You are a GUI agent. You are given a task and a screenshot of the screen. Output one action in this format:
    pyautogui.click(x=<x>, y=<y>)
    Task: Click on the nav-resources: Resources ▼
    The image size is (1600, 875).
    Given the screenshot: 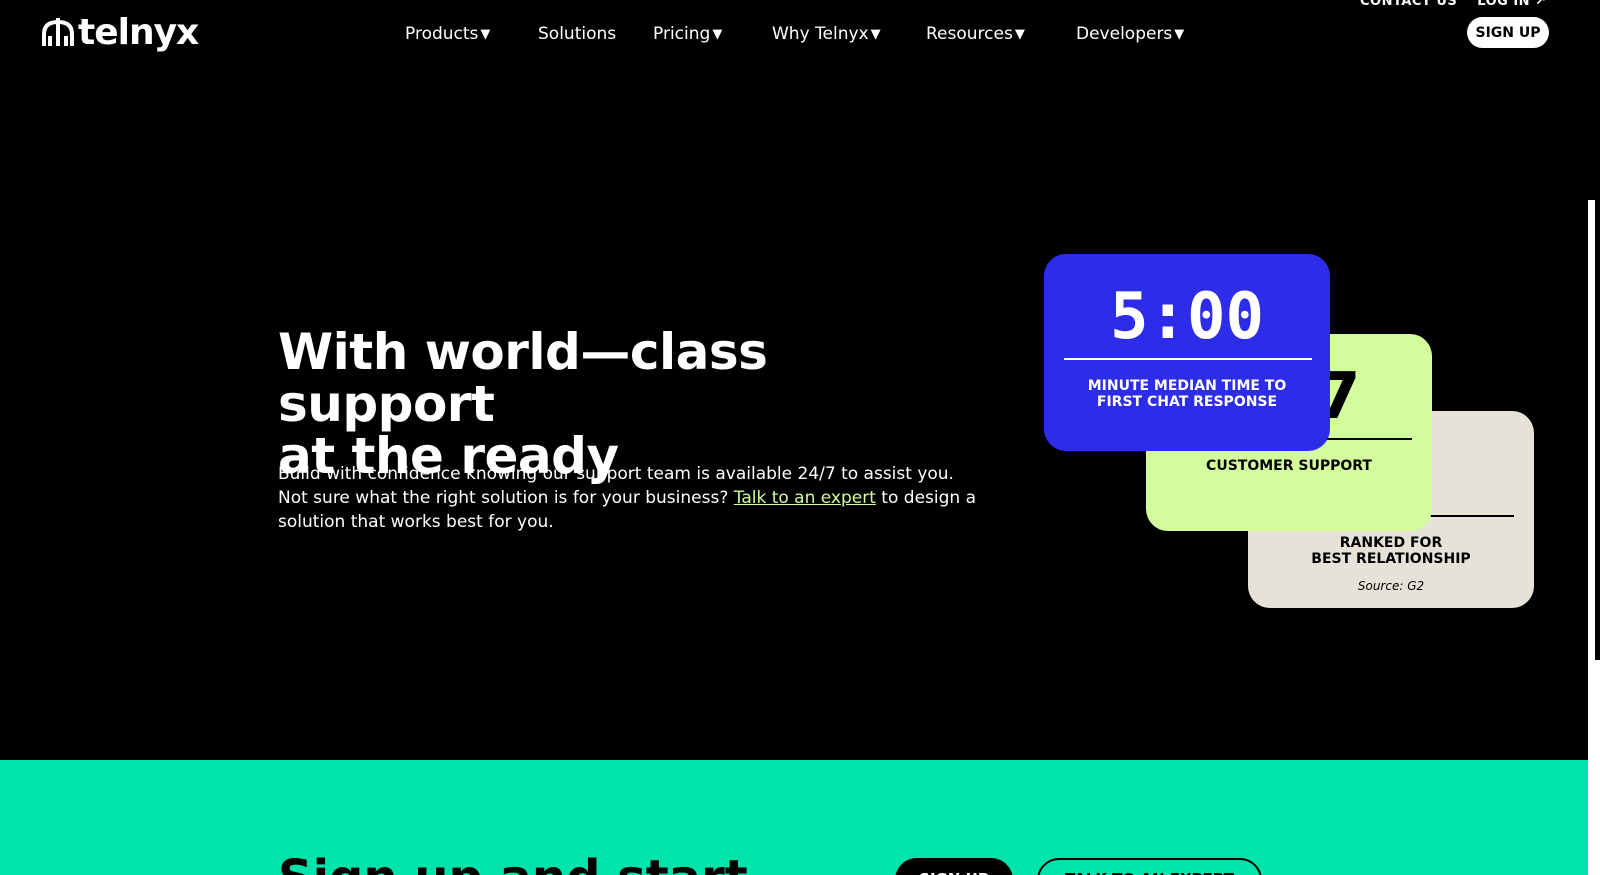 What is the action you would take?
    pyautogui.click(x=975, y=34)
    